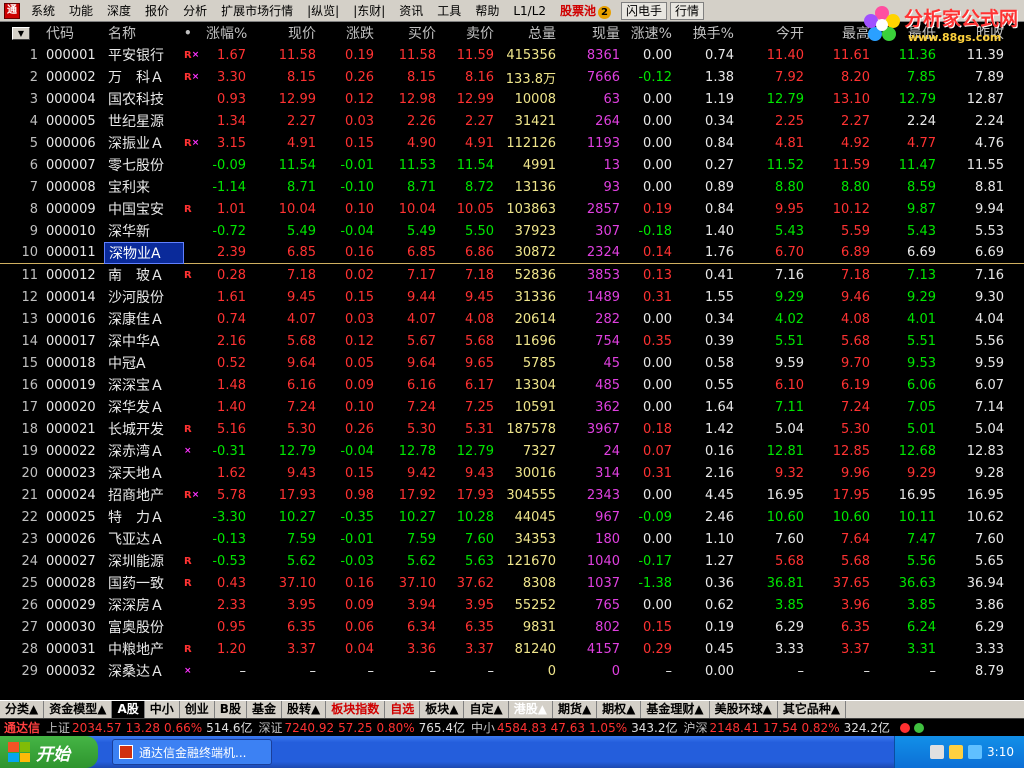  What do you see at coordinates (78, 709) in the screenshot?
I see `tab-item: 资金模型▲` at bounding box center [78, 709].